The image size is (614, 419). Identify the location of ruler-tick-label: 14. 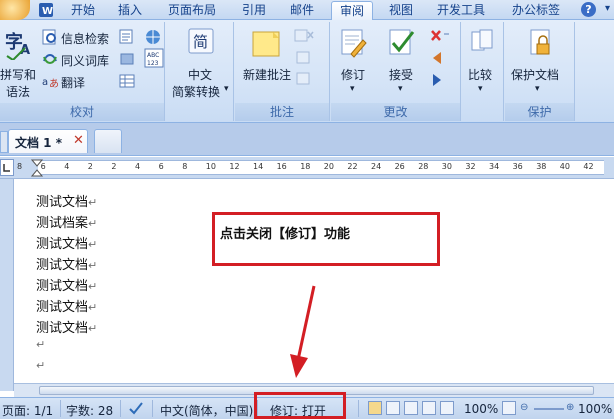
(258, 166).